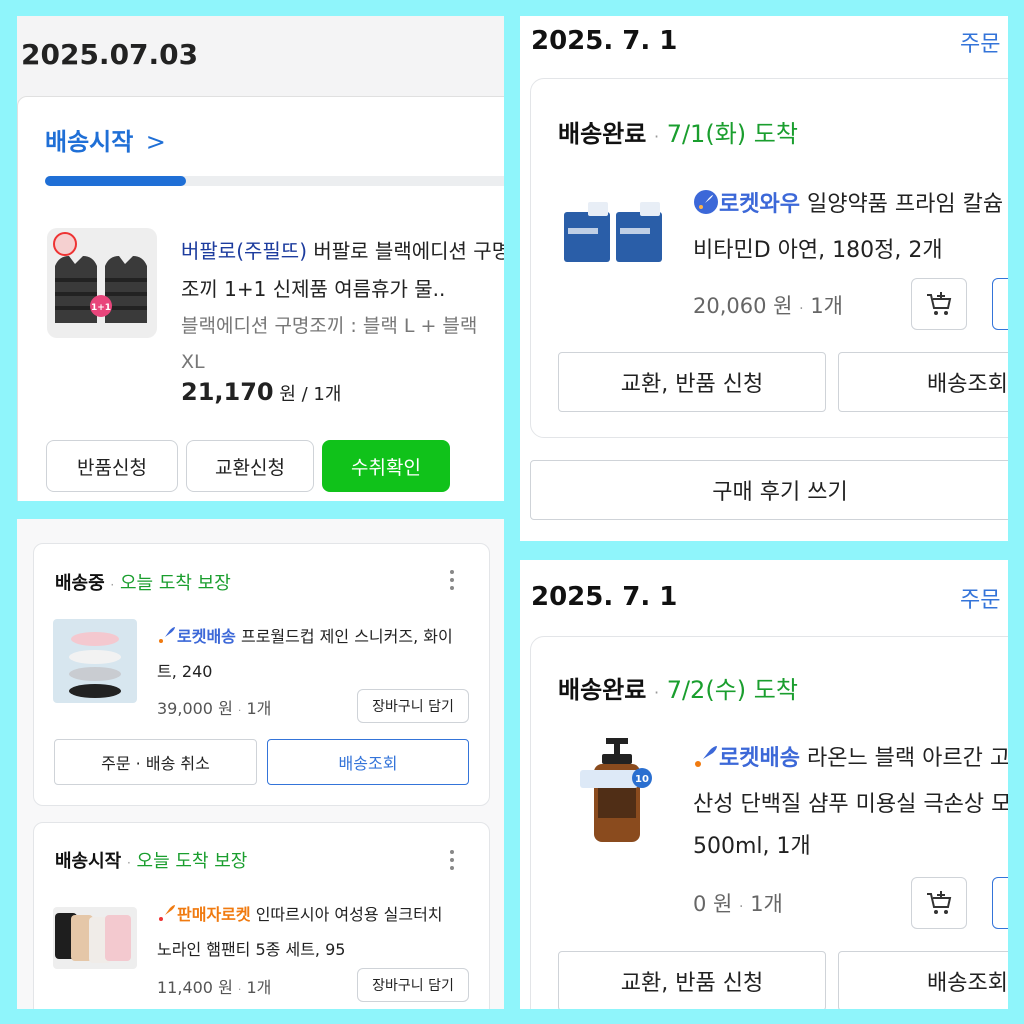 The height and width of the screenshot is (1024, 1024). I want to click on promo-badge: 1+1, so click(101, 308).